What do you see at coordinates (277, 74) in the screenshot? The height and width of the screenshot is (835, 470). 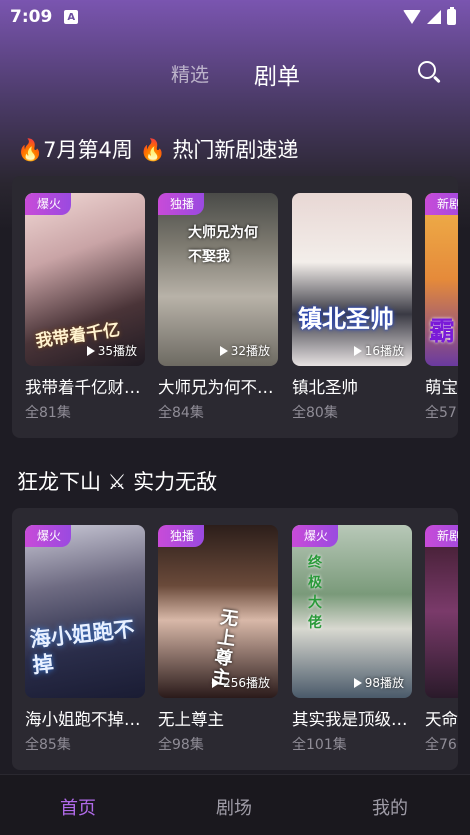 I see `tab-playlist: 剧单` at bounding box center [277, 74].